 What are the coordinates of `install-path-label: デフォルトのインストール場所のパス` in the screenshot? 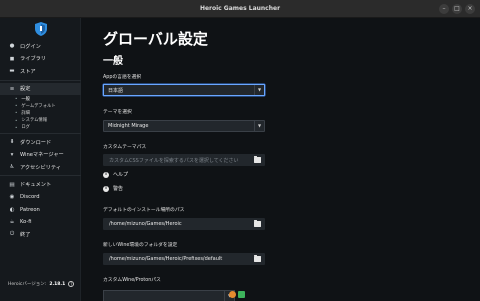 It's located at (144, 210).